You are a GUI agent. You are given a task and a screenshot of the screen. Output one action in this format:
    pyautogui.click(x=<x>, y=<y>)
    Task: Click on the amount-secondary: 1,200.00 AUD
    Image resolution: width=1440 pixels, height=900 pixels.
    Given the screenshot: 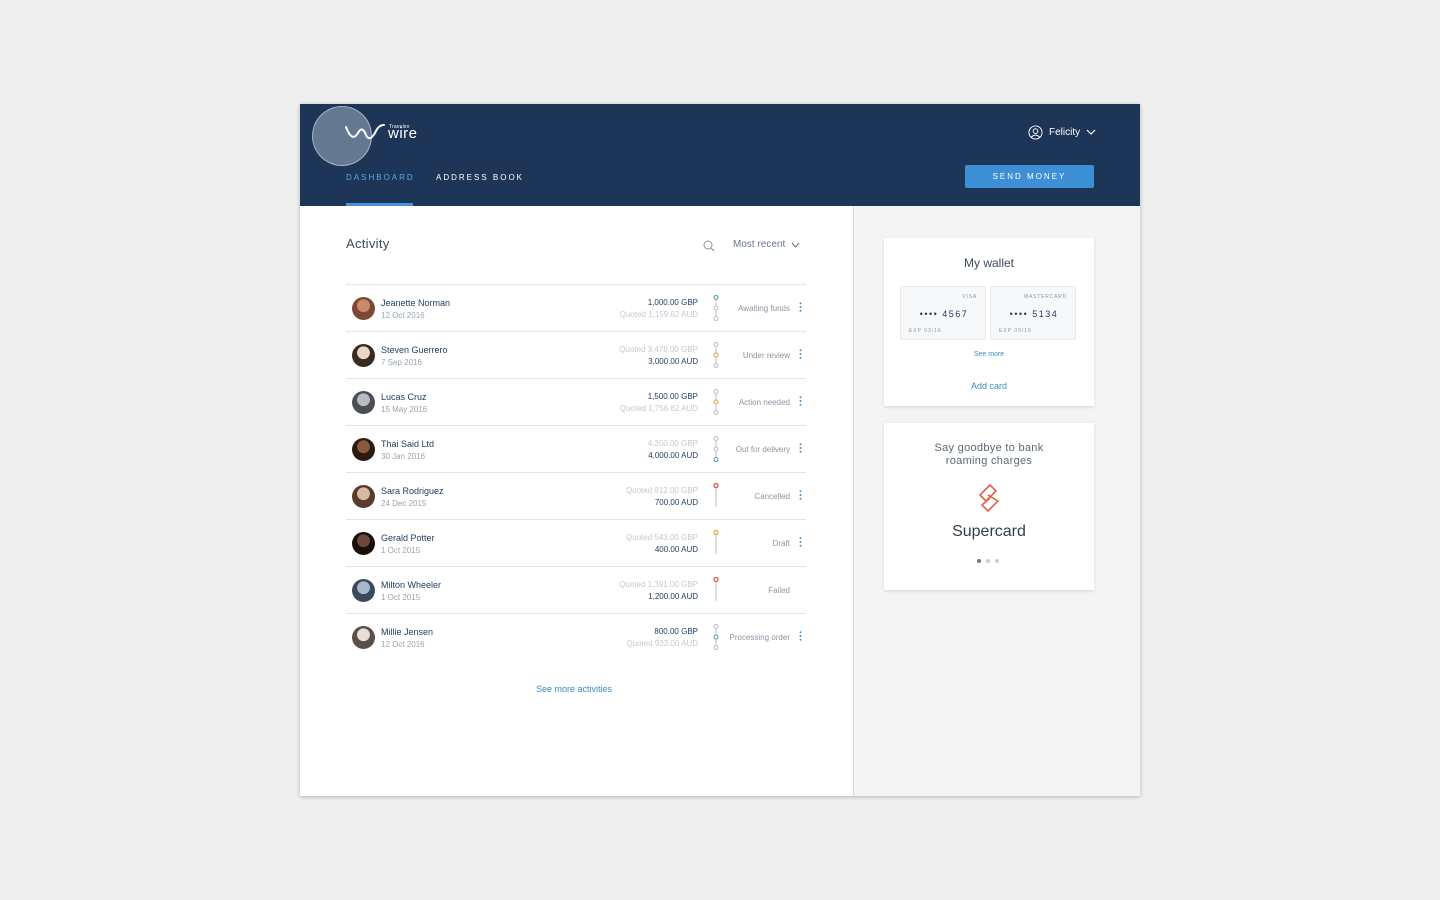 What is the action you would take?
    pyautogui.click(x=673, y=596)
    